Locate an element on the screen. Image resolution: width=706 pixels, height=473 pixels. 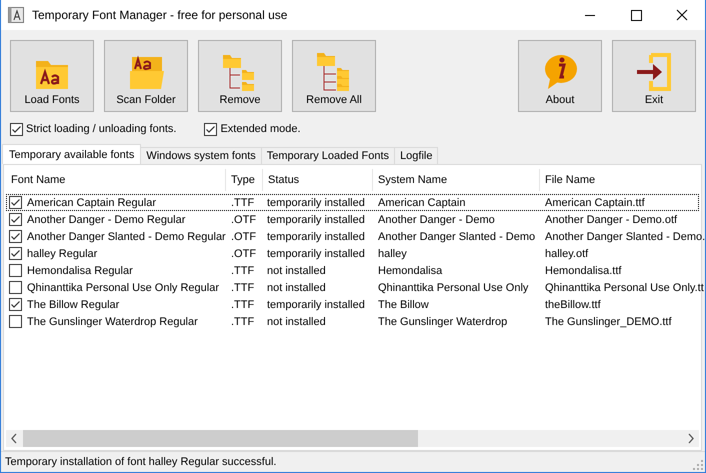
table-row: halley Regular .OTF temporarily installed halley halley.otf is located at coordinates (352, 253).